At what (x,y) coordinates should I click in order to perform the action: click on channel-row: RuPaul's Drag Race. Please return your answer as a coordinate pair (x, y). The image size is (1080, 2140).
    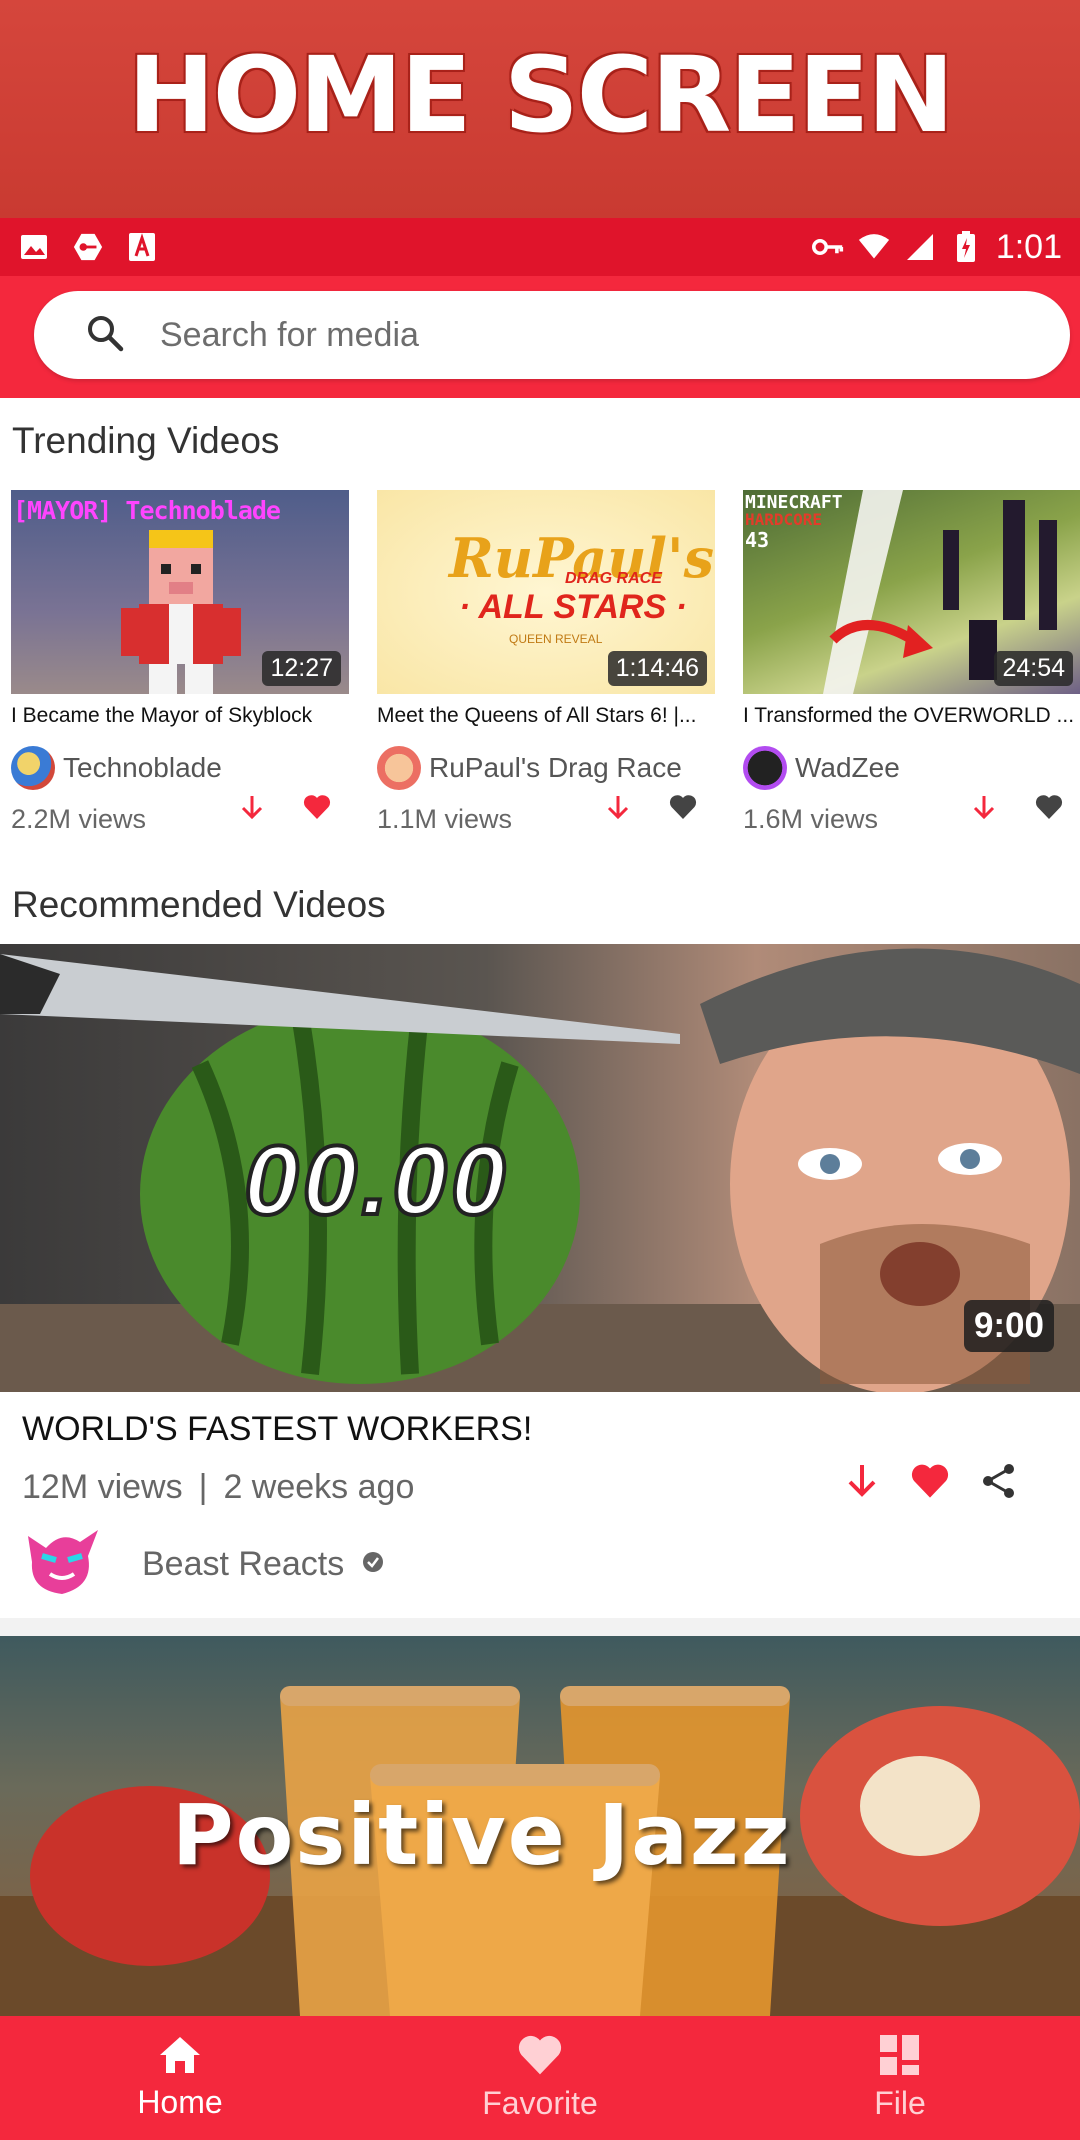
    Looking at the image, I should click on (529, 768).